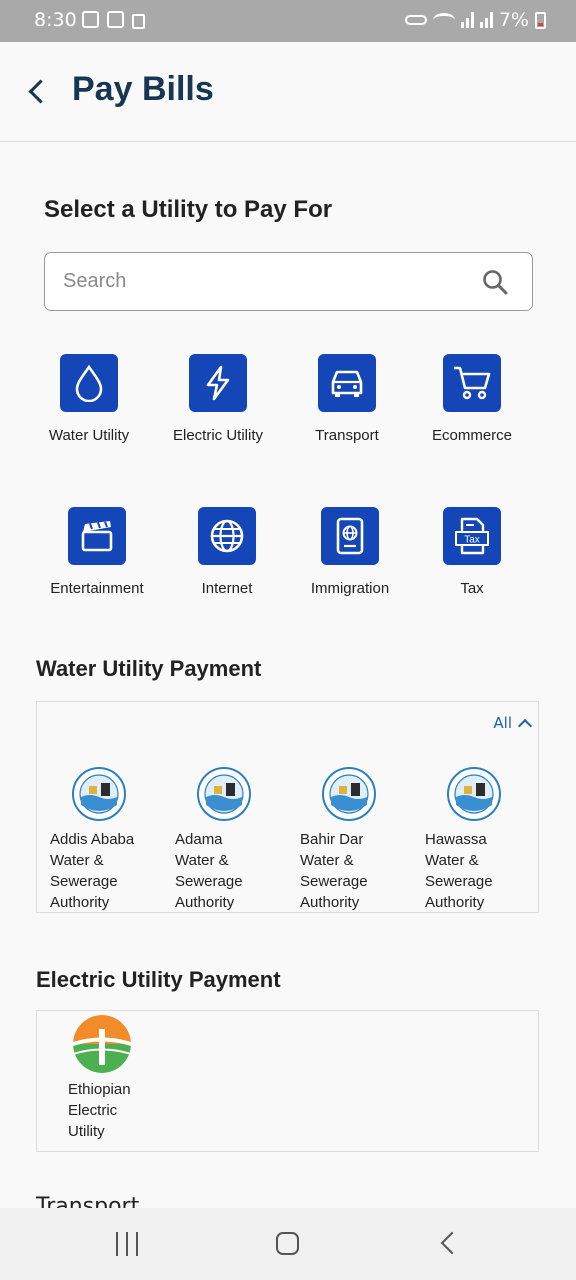  What do you see at coordinates (513, 723) in the screenshot?
I see `show-all-toggle: All` at bounding box center [513, 723].